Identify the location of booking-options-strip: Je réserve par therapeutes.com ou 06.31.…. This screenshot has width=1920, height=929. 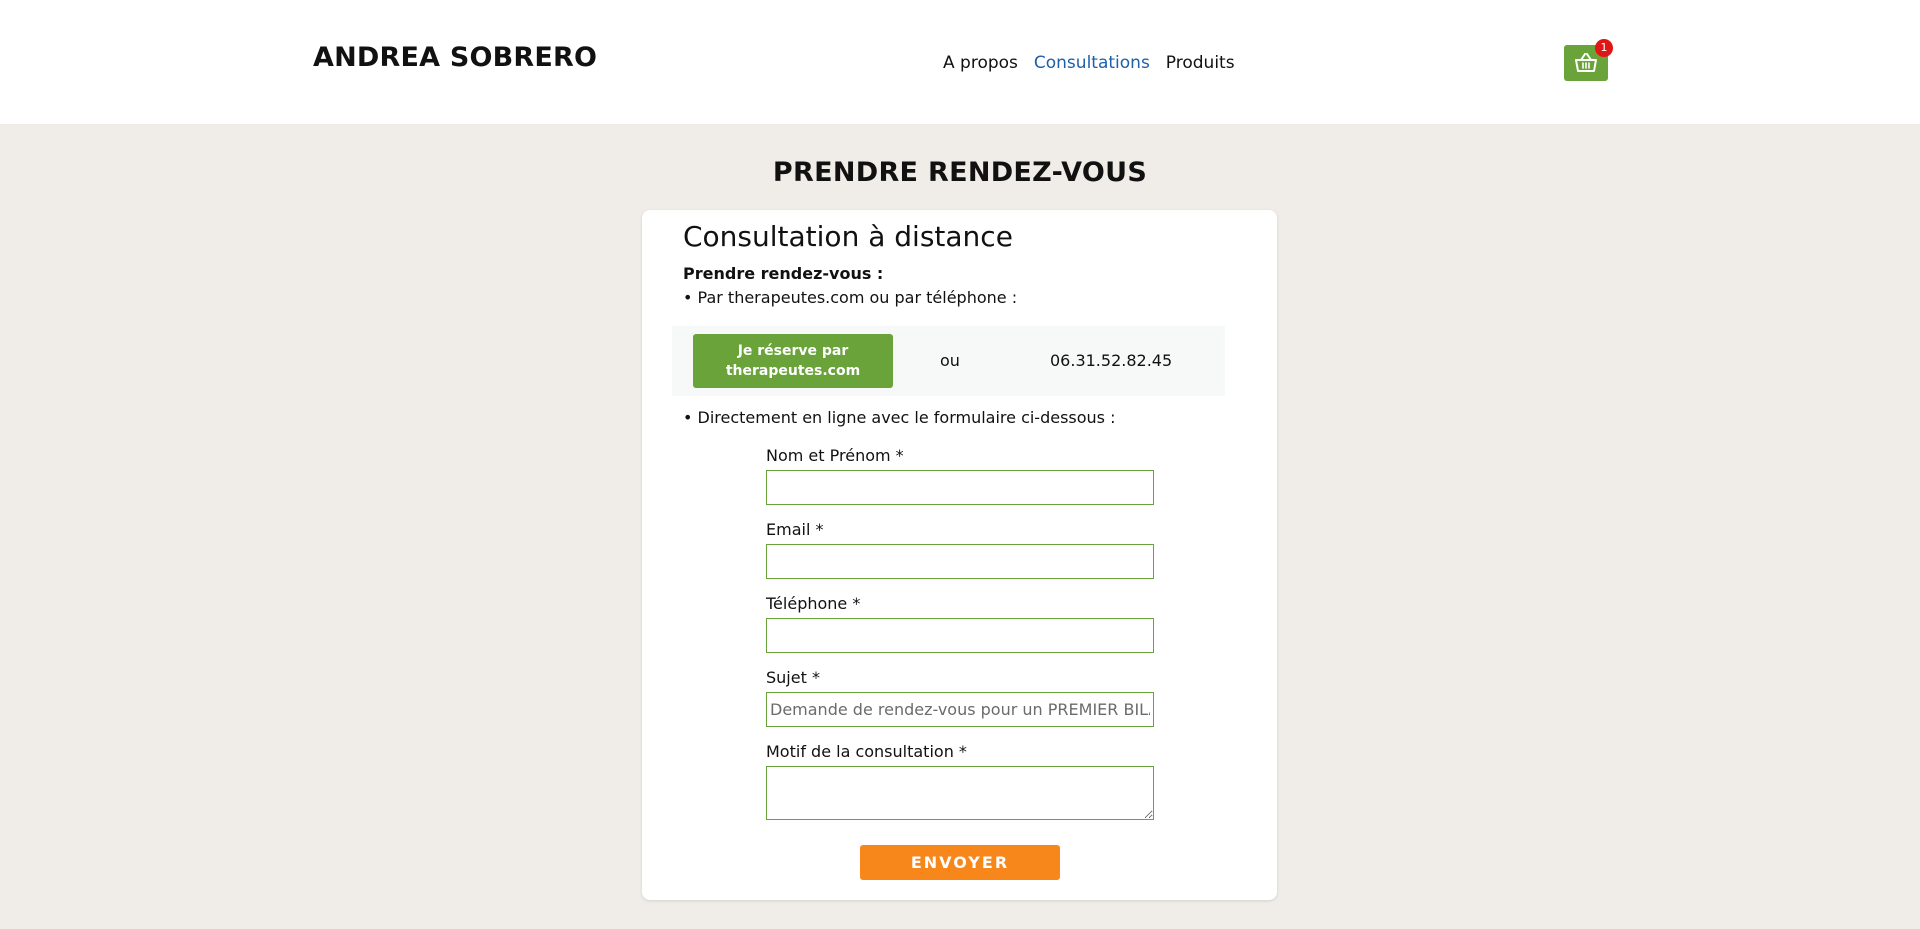
(948, 361).